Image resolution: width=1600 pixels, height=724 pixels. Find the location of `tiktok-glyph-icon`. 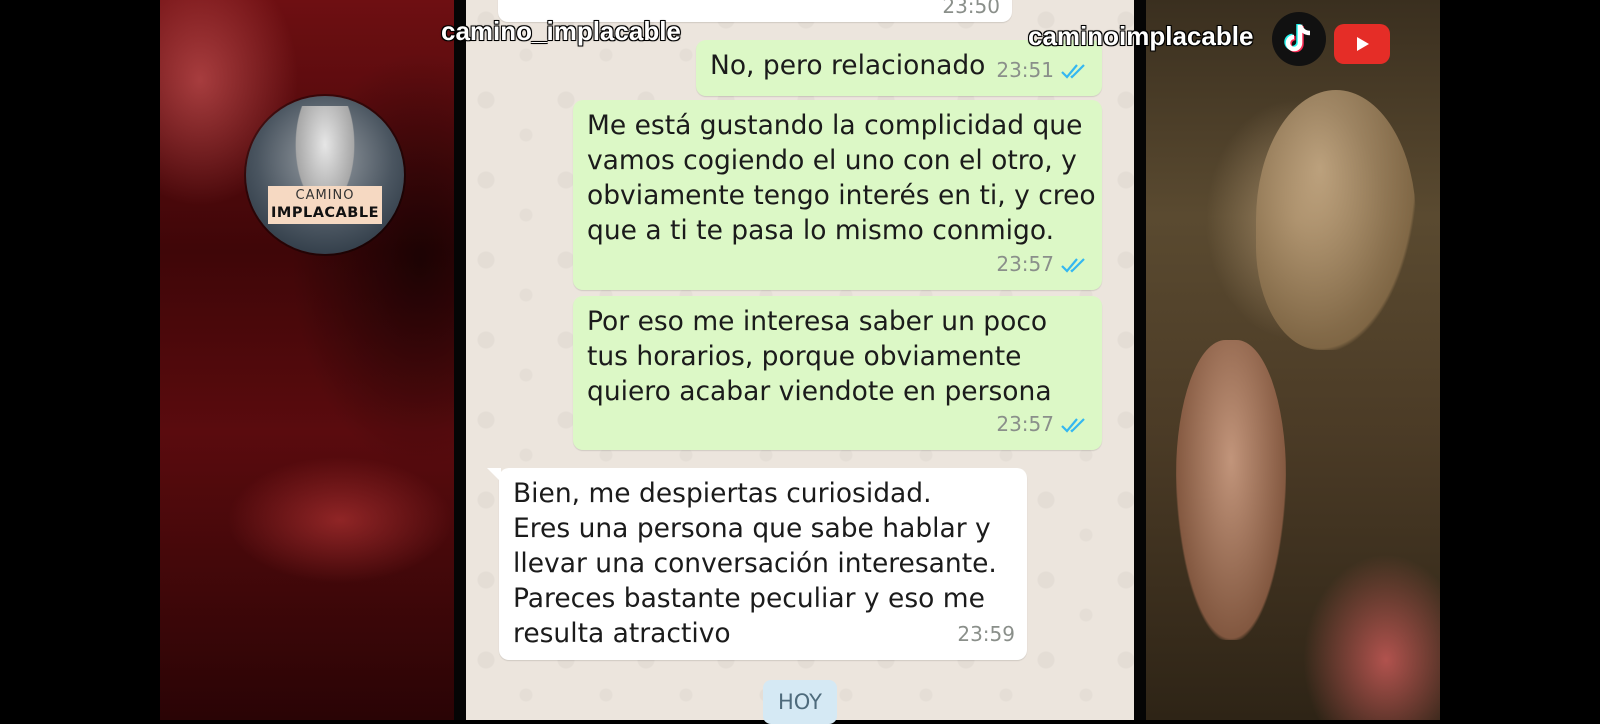

tiktok-glyph-icon is located at coordinates (1297, 38).